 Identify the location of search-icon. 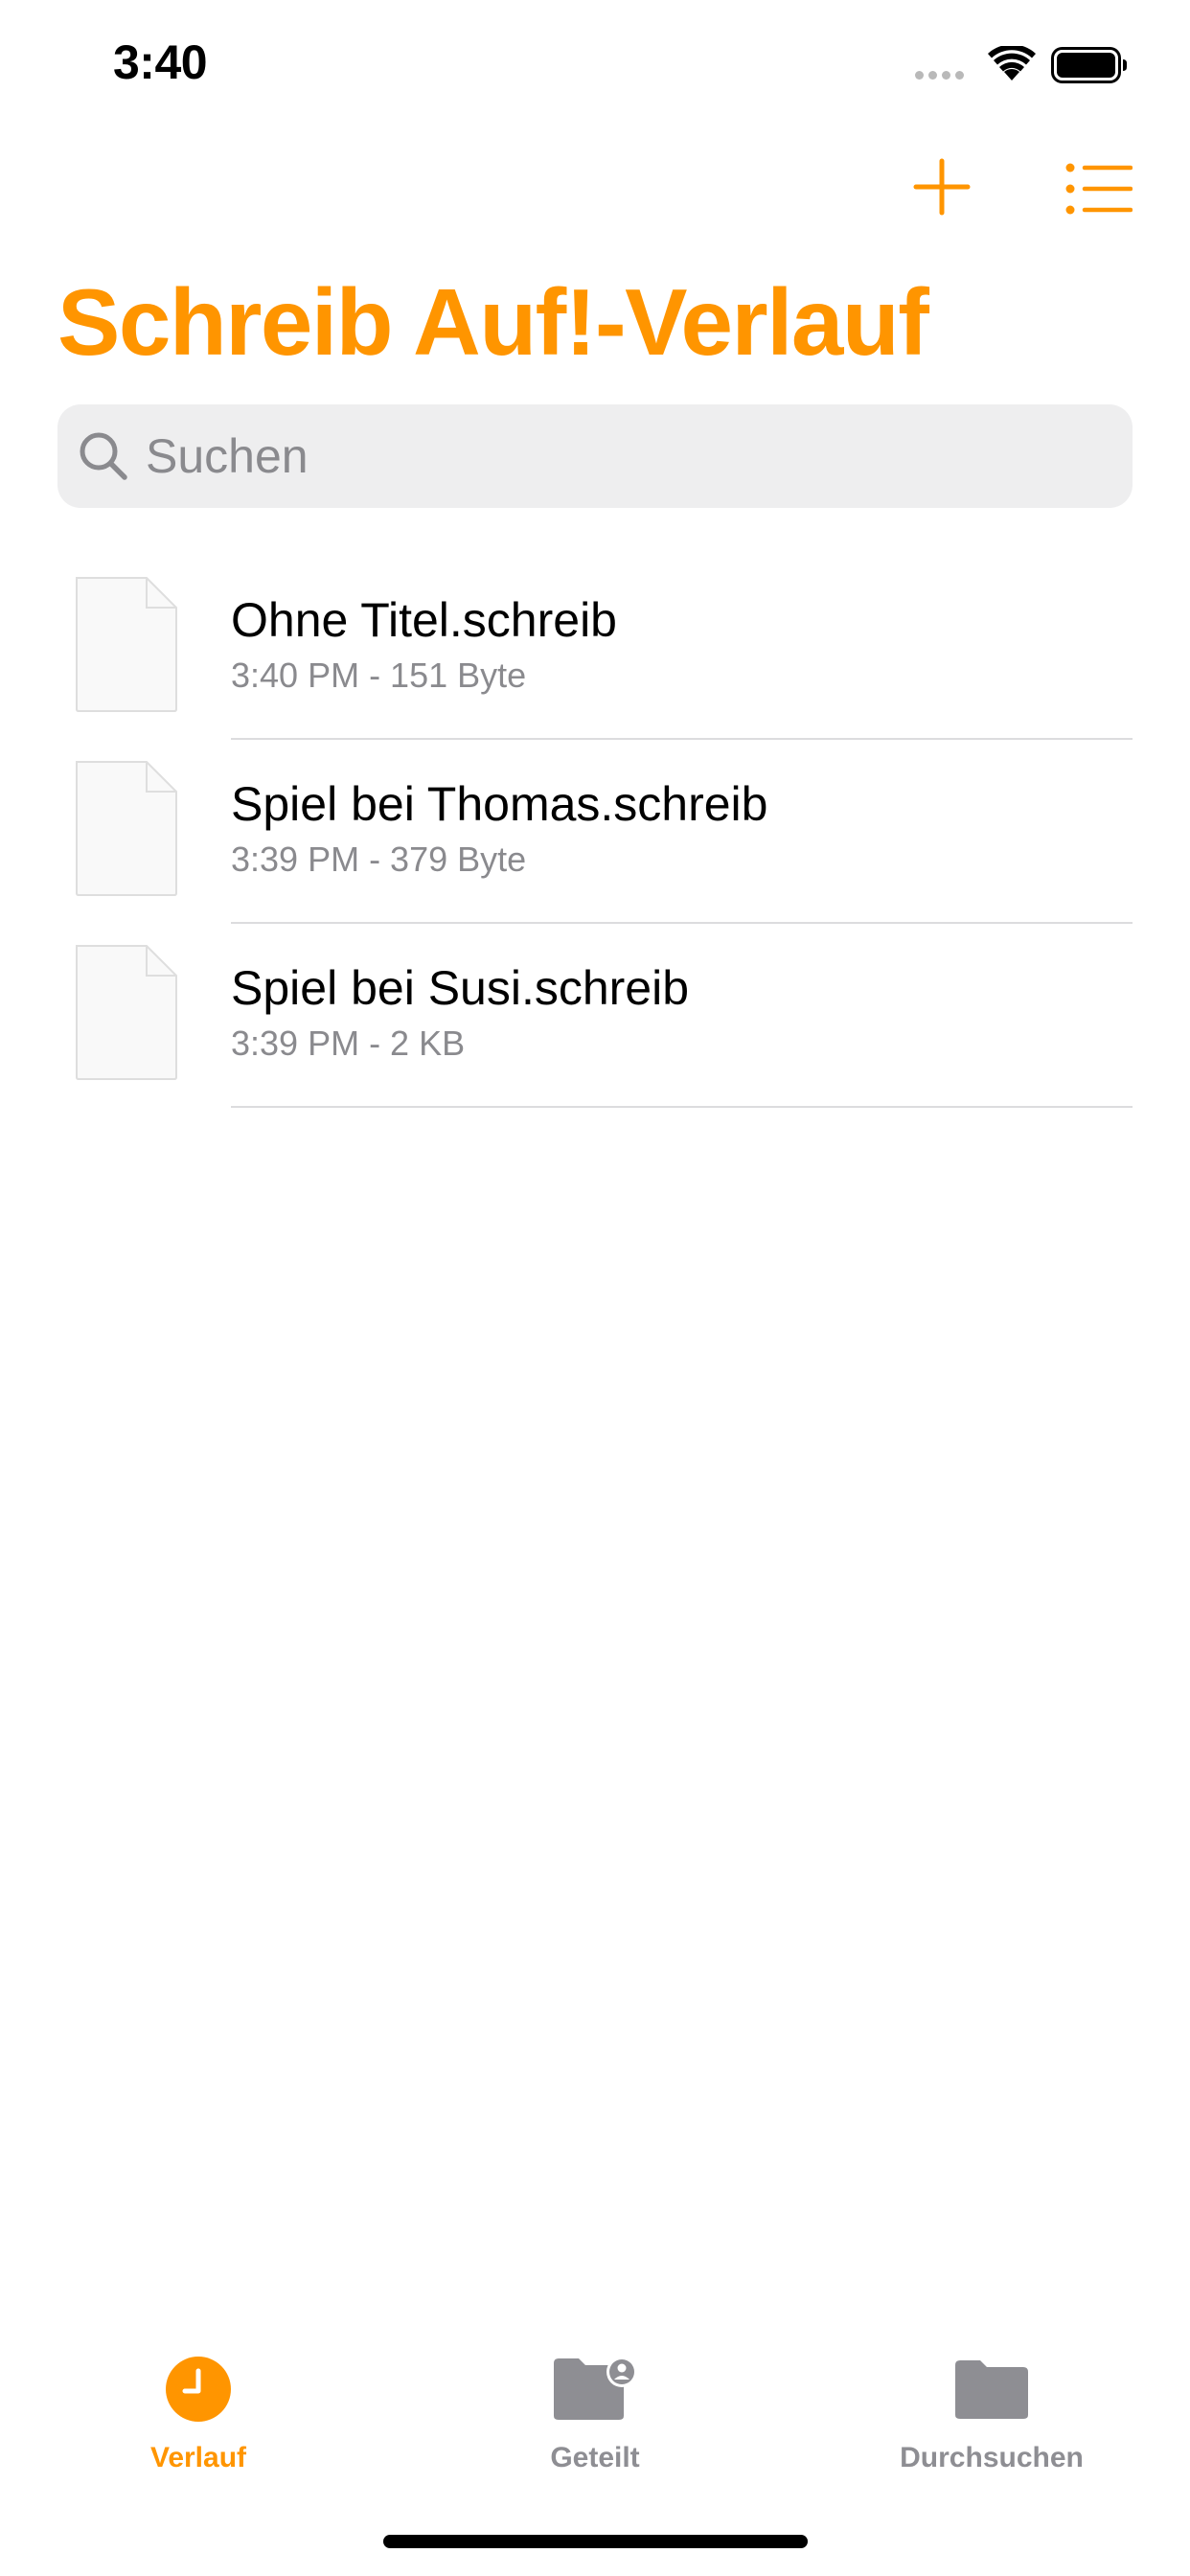
(103, 456).